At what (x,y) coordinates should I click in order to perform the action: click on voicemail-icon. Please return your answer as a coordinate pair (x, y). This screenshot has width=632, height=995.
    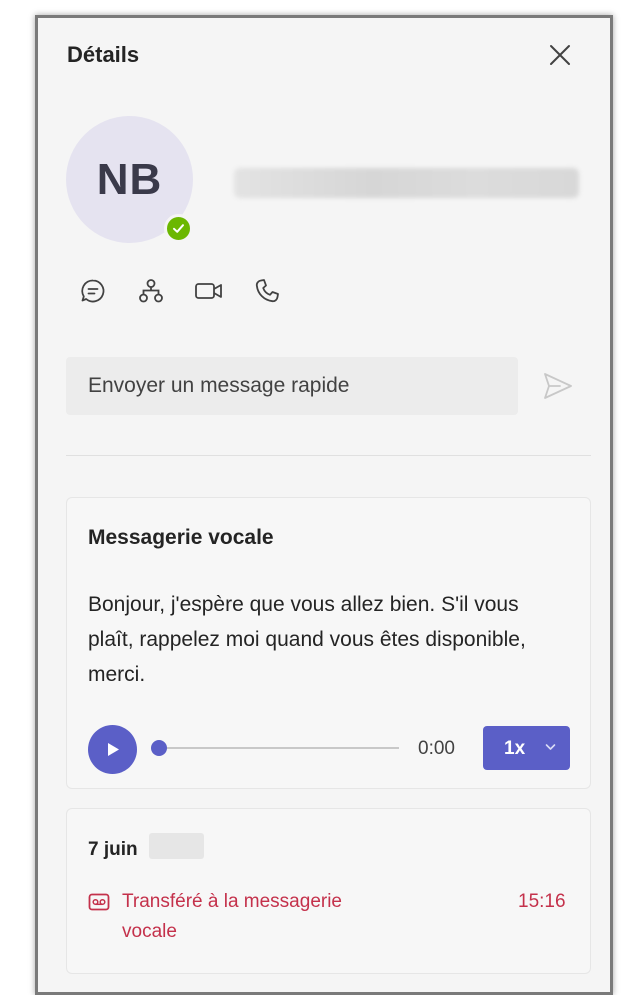
    Looking at the image, I should click on (99, 902).